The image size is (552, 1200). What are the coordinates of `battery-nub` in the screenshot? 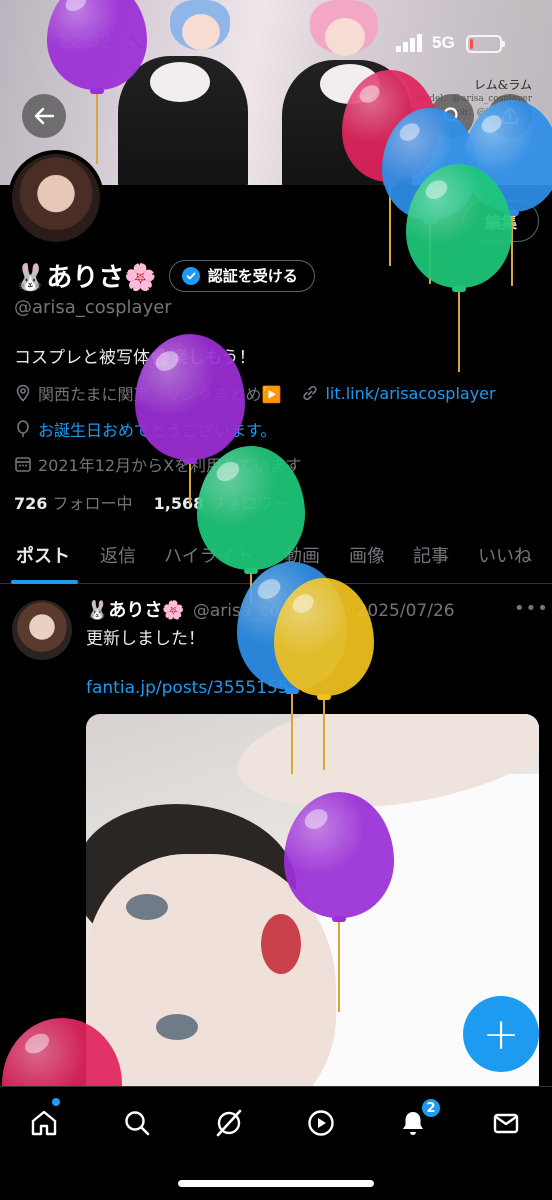 It's located at (503, 44).